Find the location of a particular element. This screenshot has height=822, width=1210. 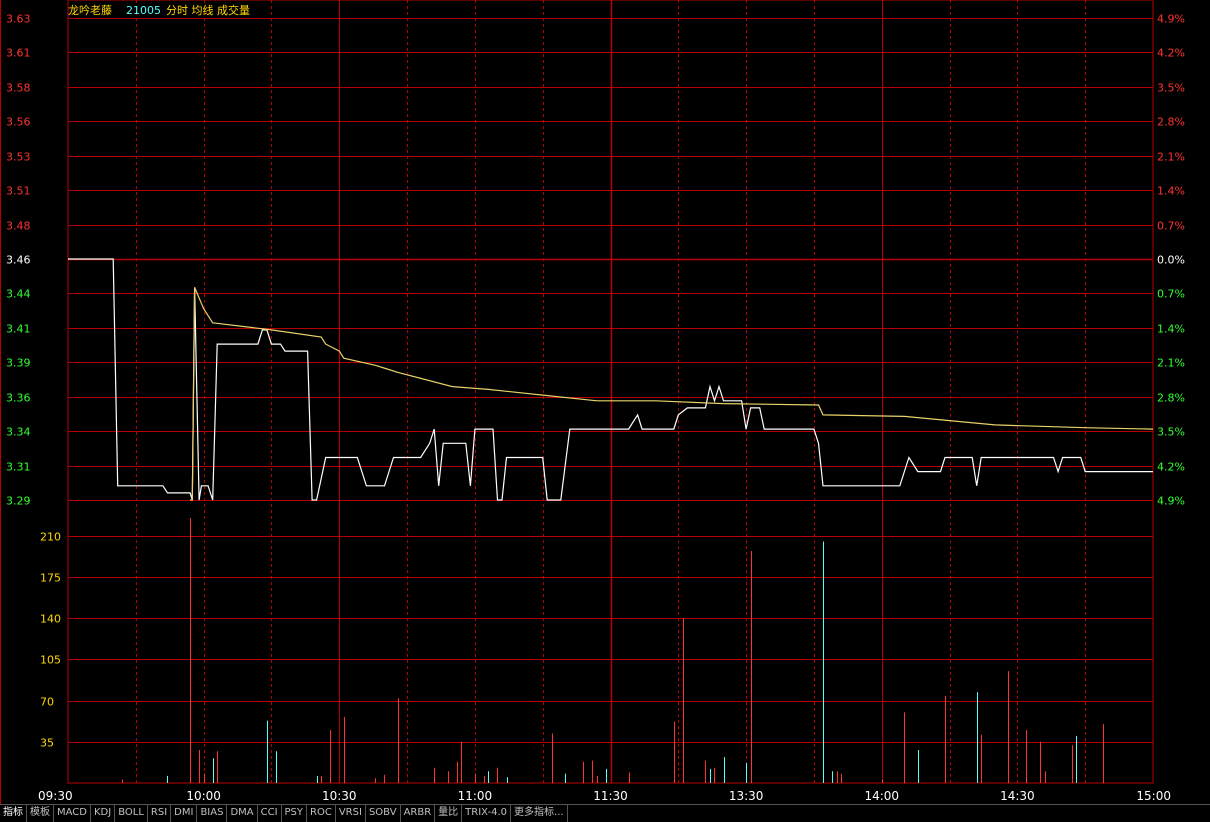

indicator-tab: KDJ is located at coordinates (103, 813).